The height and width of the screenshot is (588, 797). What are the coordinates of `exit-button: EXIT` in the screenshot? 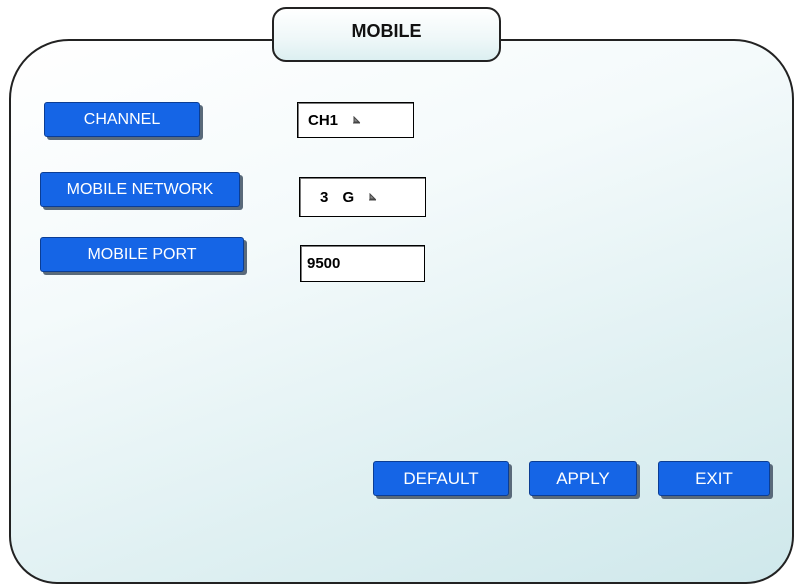 It's located at (714, 478).